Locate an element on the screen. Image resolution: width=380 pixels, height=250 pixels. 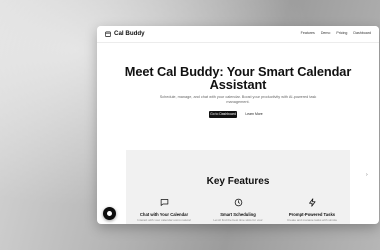
lightning-icon is located at coordinates (311, 202).